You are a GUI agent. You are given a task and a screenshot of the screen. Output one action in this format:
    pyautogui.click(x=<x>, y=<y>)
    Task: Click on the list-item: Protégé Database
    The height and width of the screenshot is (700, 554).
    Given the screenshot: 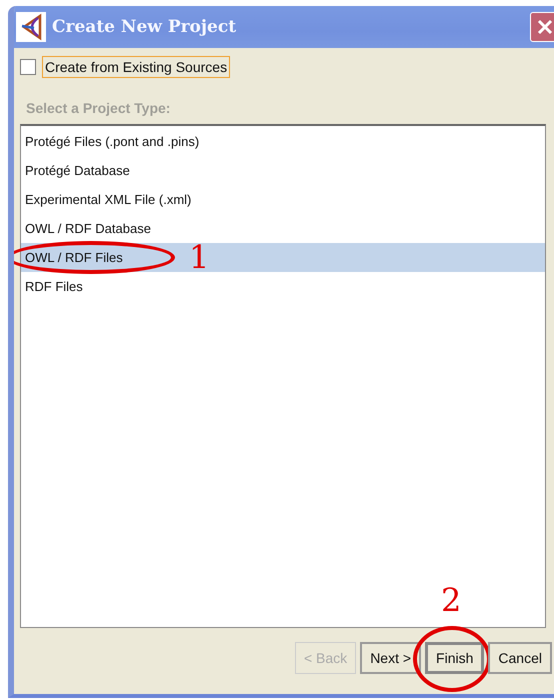 What is the action you would take?
    pyautogui.click(x=283, y=170)
    